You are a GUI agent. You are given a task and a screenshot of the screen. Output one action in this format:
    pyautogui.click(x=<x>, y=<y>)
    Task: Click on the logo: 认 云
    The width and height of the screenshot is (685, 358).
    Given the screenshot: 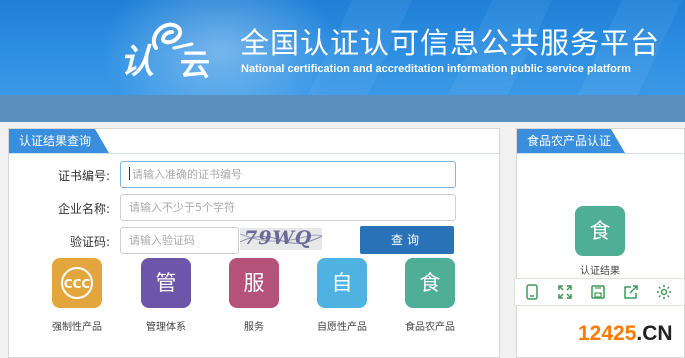 What is the action you would take?
    pyautogui.click(x=167, y=50)
    